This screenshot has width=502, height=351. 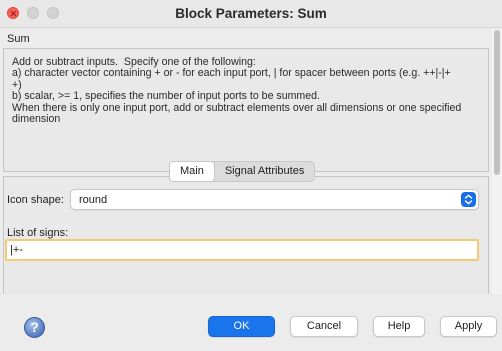 What do you see at coordinates (399, 326) in the screenshot?
I see `help-button: Help` at bounding box center [399, 326].